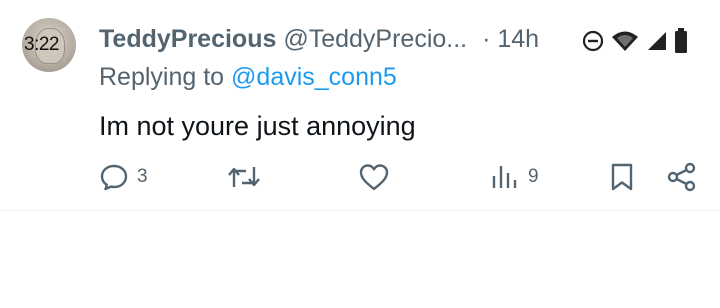 The image size is (720, 308). Describe the element at coordinates (625, 41) in the screenshot. I see `wifi-icon` at that location.